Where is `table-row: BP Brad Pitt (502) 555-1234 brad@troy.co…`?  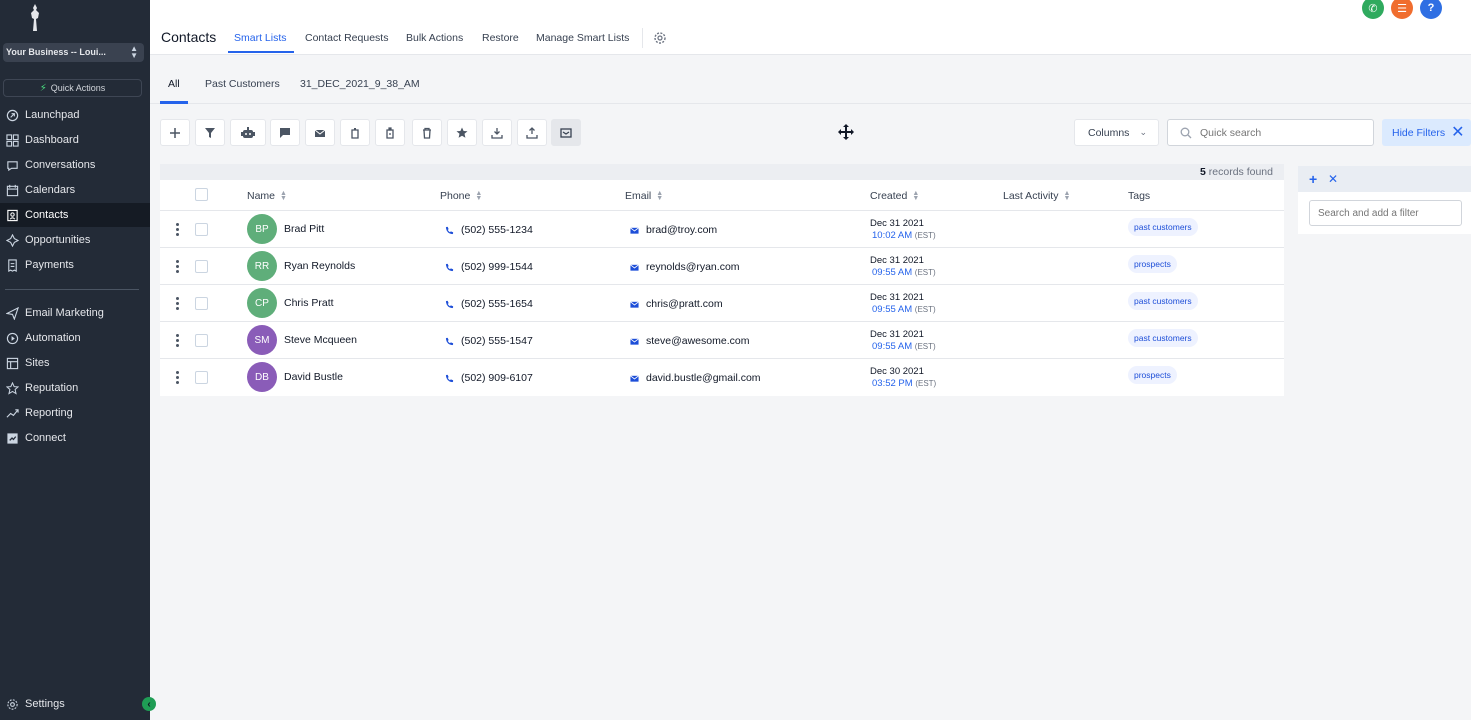
table-row: BP Brad Pitt (502) 555-1234 brad@troy.co… is located at coordinates (722, 229).